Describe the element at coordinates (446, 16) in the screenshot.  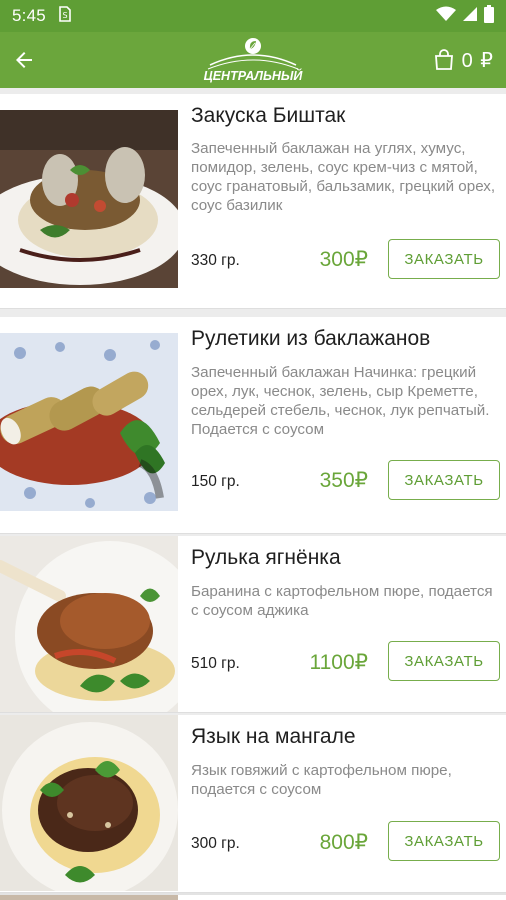
I see `wifi-icon` at that location.